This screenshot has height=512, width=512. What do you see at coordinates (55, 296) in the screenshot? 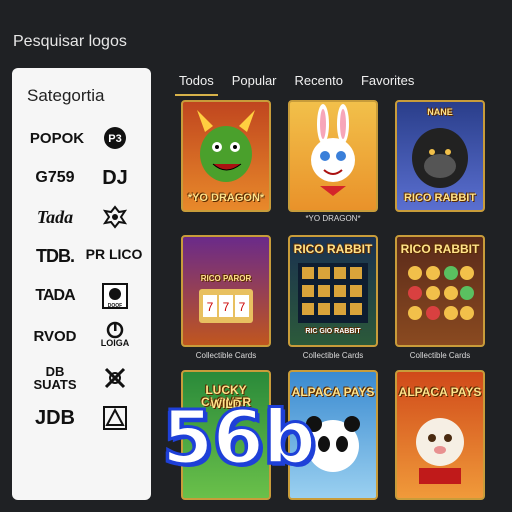
I see `logo-tada-block: TADA` at bounding box center [55, 296].